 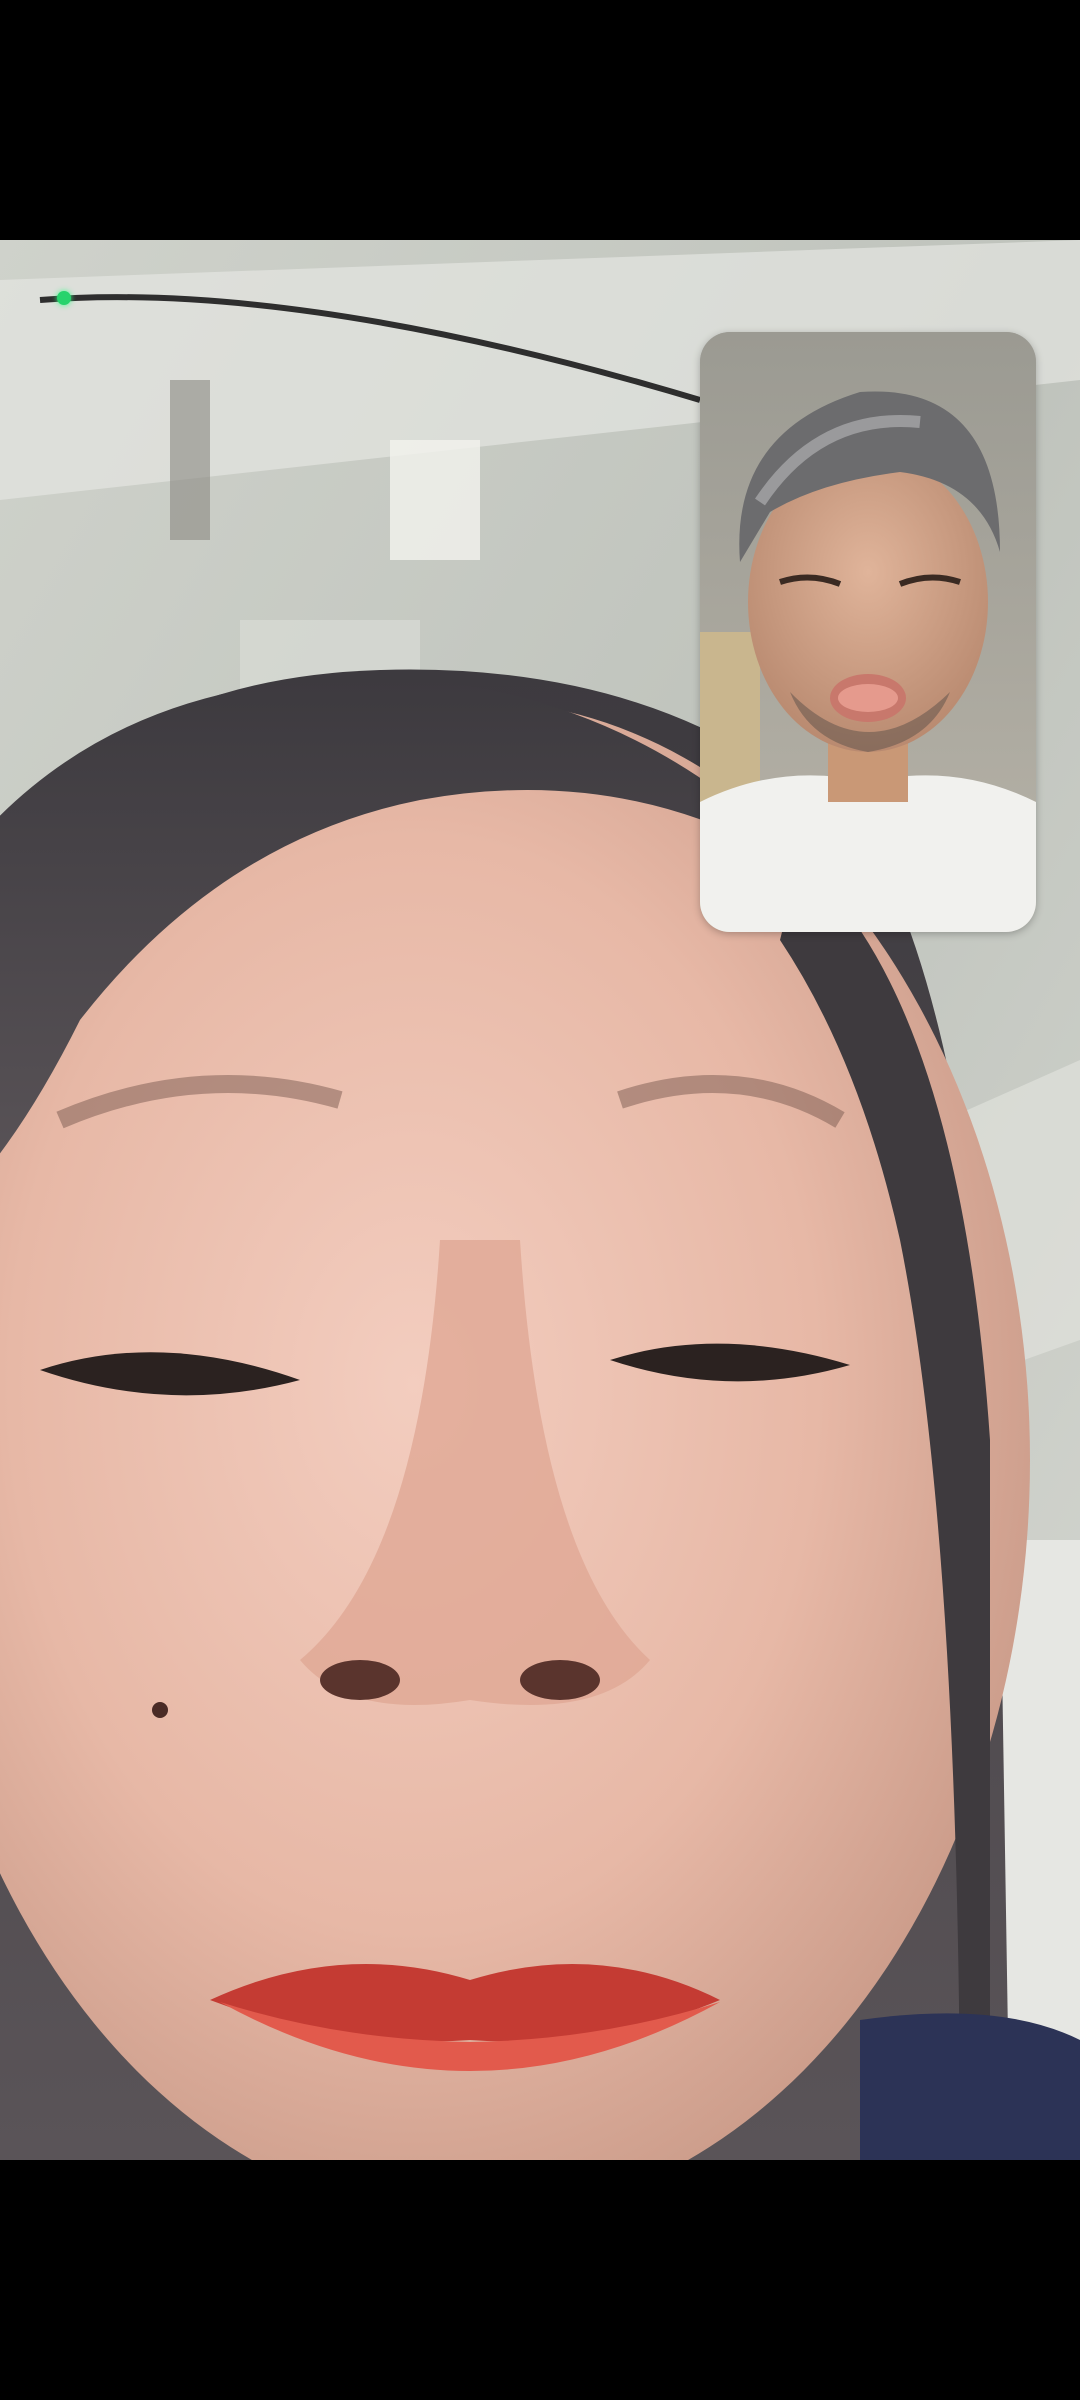 I want to click on camera-active-indicator-icon, so click(x=64, y=298).